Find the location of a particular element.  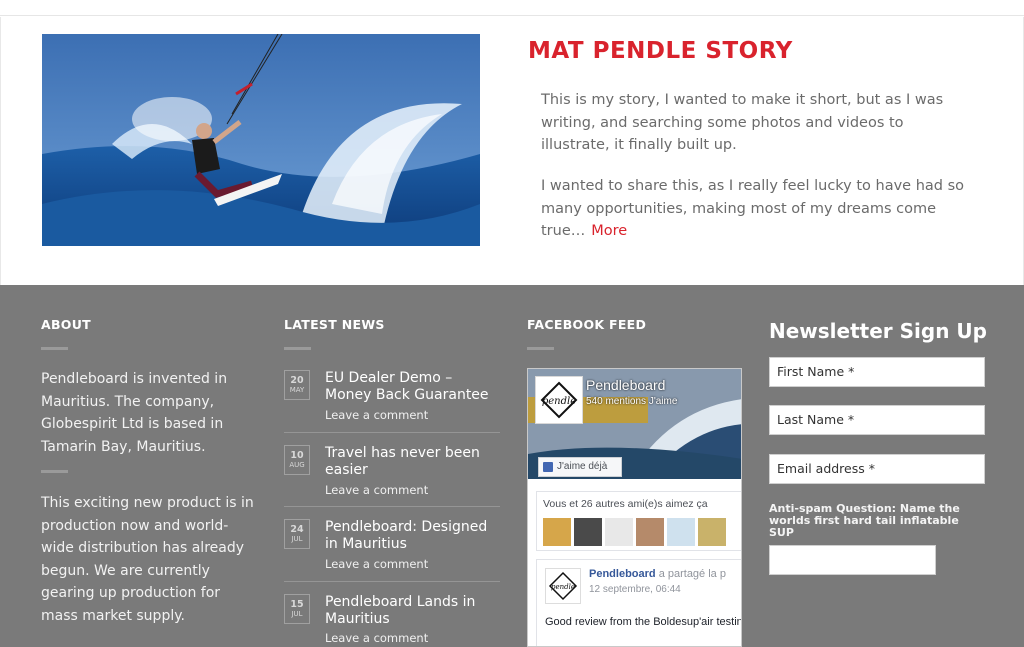

facebook-likes-count: 540 mentions J'aime is located at coordinates (632, 401).